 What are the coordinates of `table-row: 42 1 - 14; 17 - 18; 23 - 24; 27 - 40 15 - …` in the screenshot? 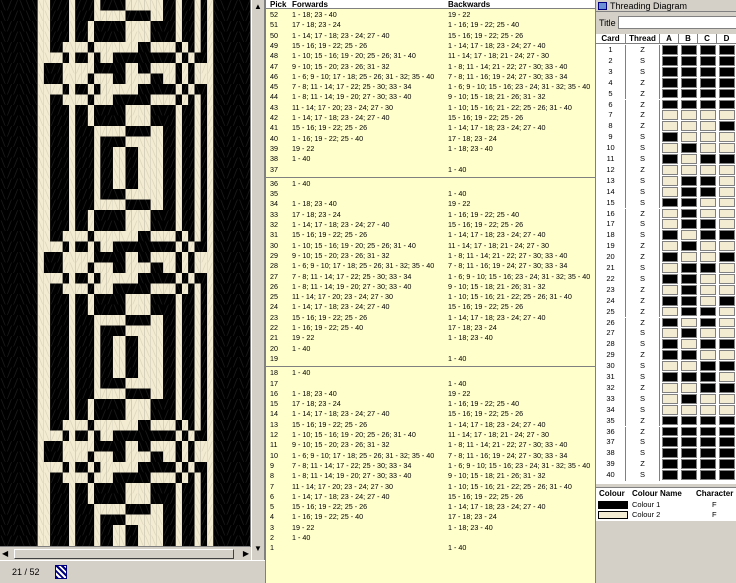 It's located at (430, 118).